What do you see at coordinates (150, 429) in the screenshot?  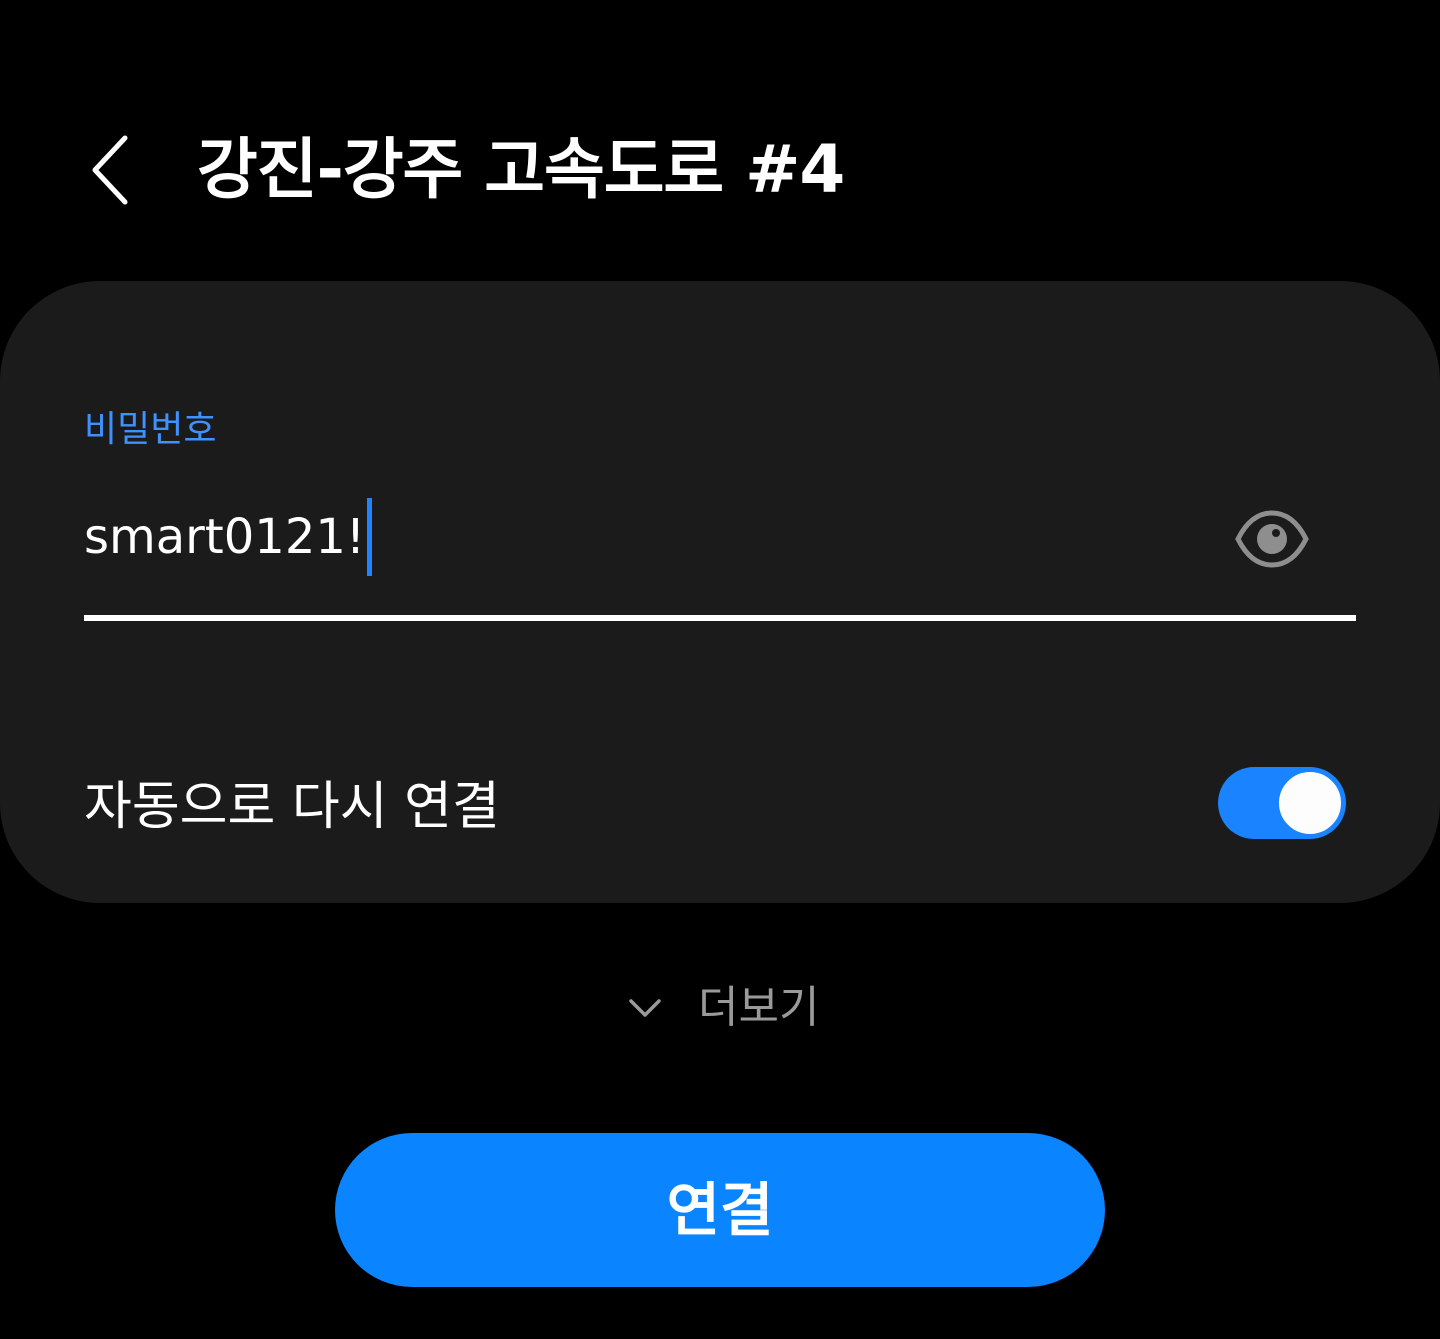 I see `password-label: 비밀번호` at bounding box center [150, 429].